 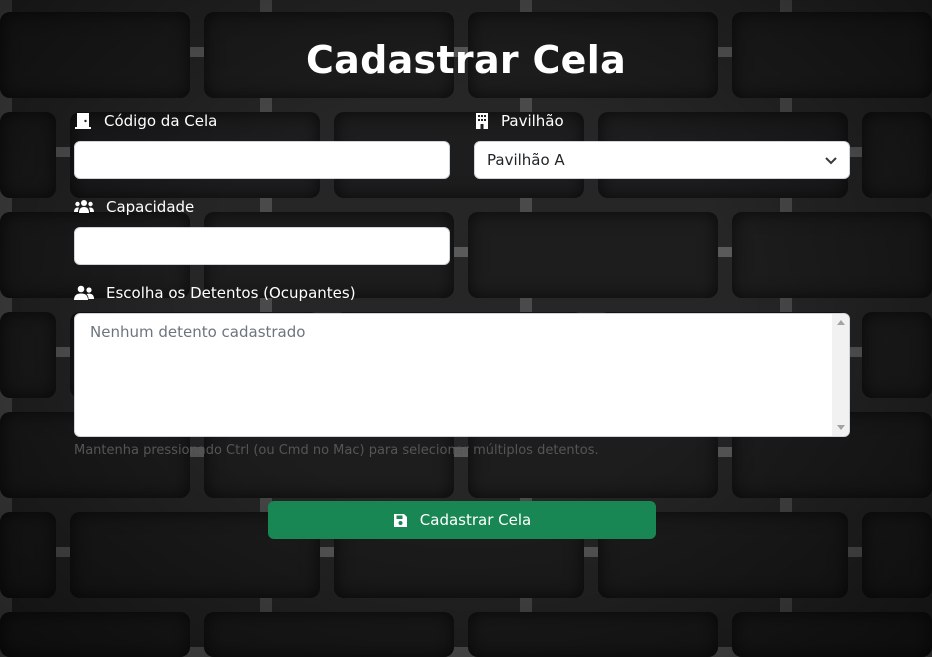 I want to click on scroll-down-icon, so click(x=841, y=427).